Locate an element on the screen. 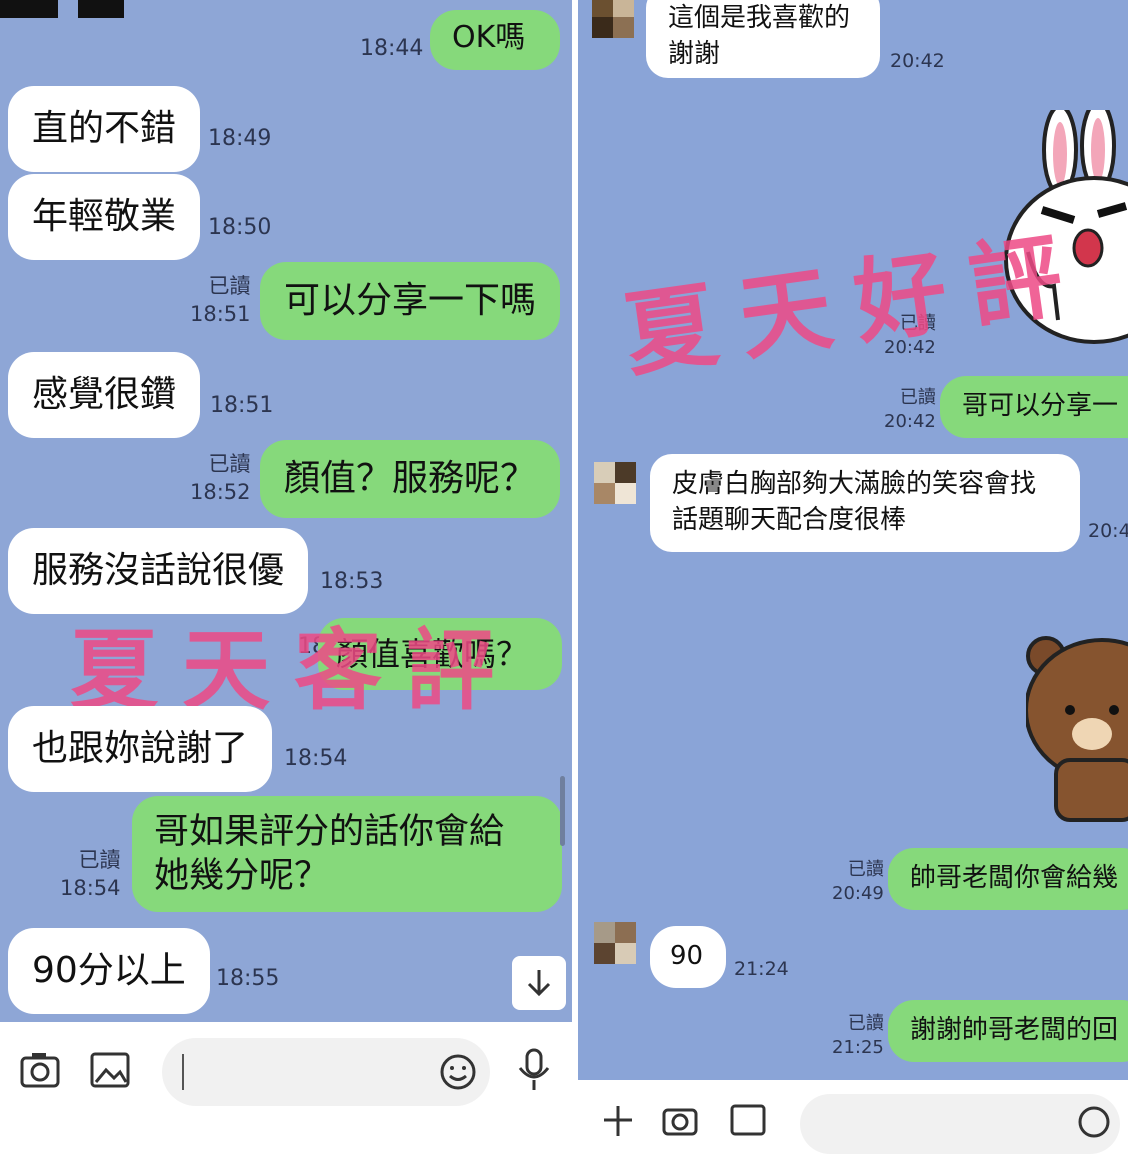 The image size is (1128, 1154). message-time: 21:24 is located at coordinates (761, 969).